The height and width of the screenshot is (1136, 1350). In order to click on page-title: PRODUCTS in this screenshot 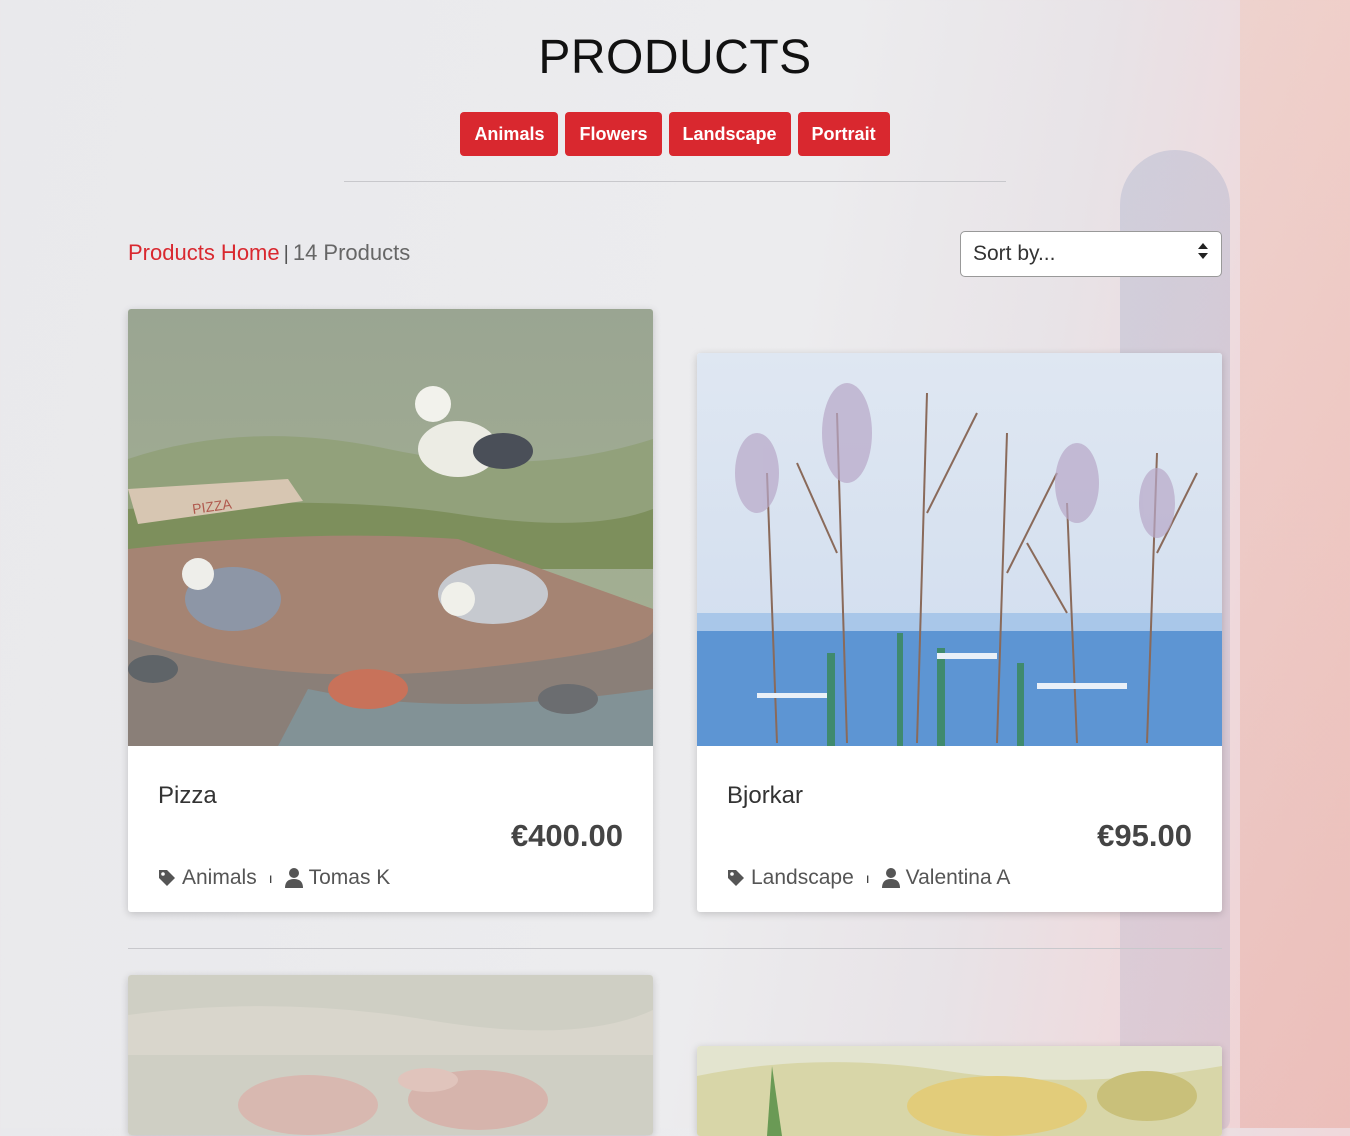, I will do `click(675, 57)`.